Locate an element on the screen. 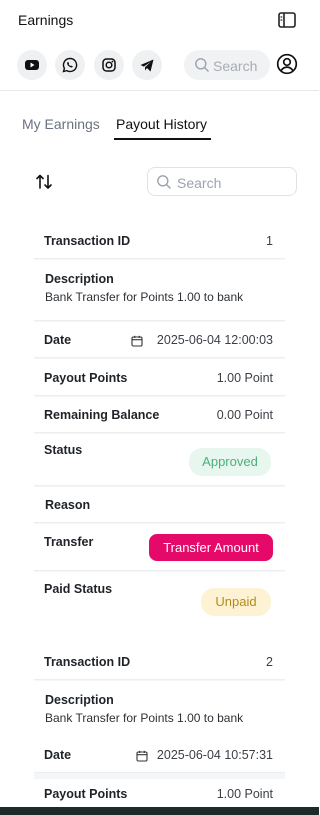 The height and width of the screenshot is (815, 320). telegram-button is located at coordinates (147, 65).